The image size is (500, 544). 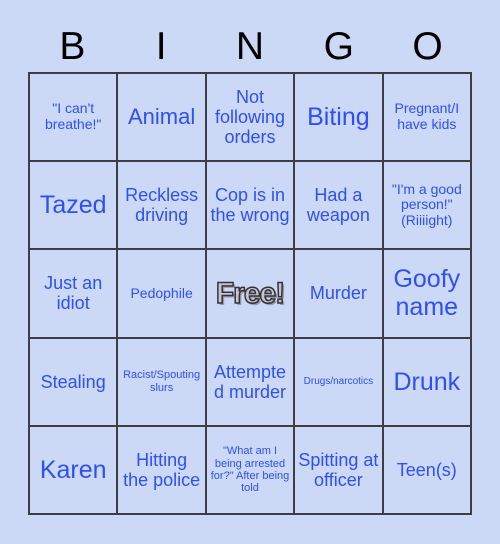 I want to click on bingo-cell: Cop is in the wrong, so click(x=251, y=206).